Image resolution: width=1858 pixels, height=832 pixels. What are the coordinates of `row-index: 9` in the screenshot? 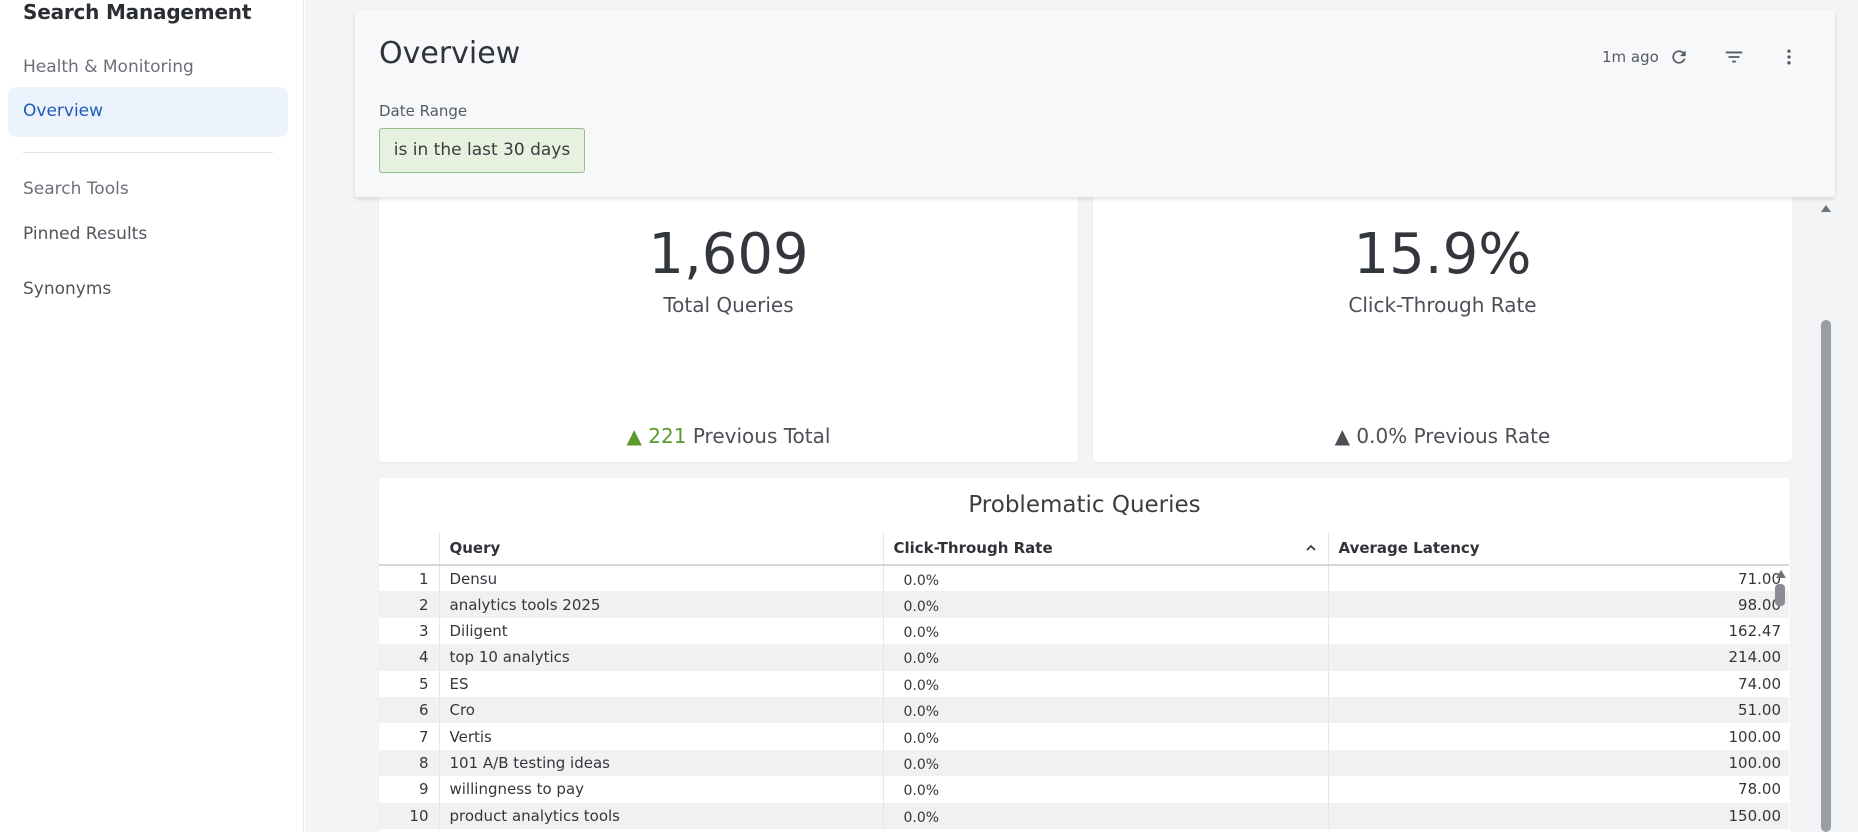 It's located at (423, 789).